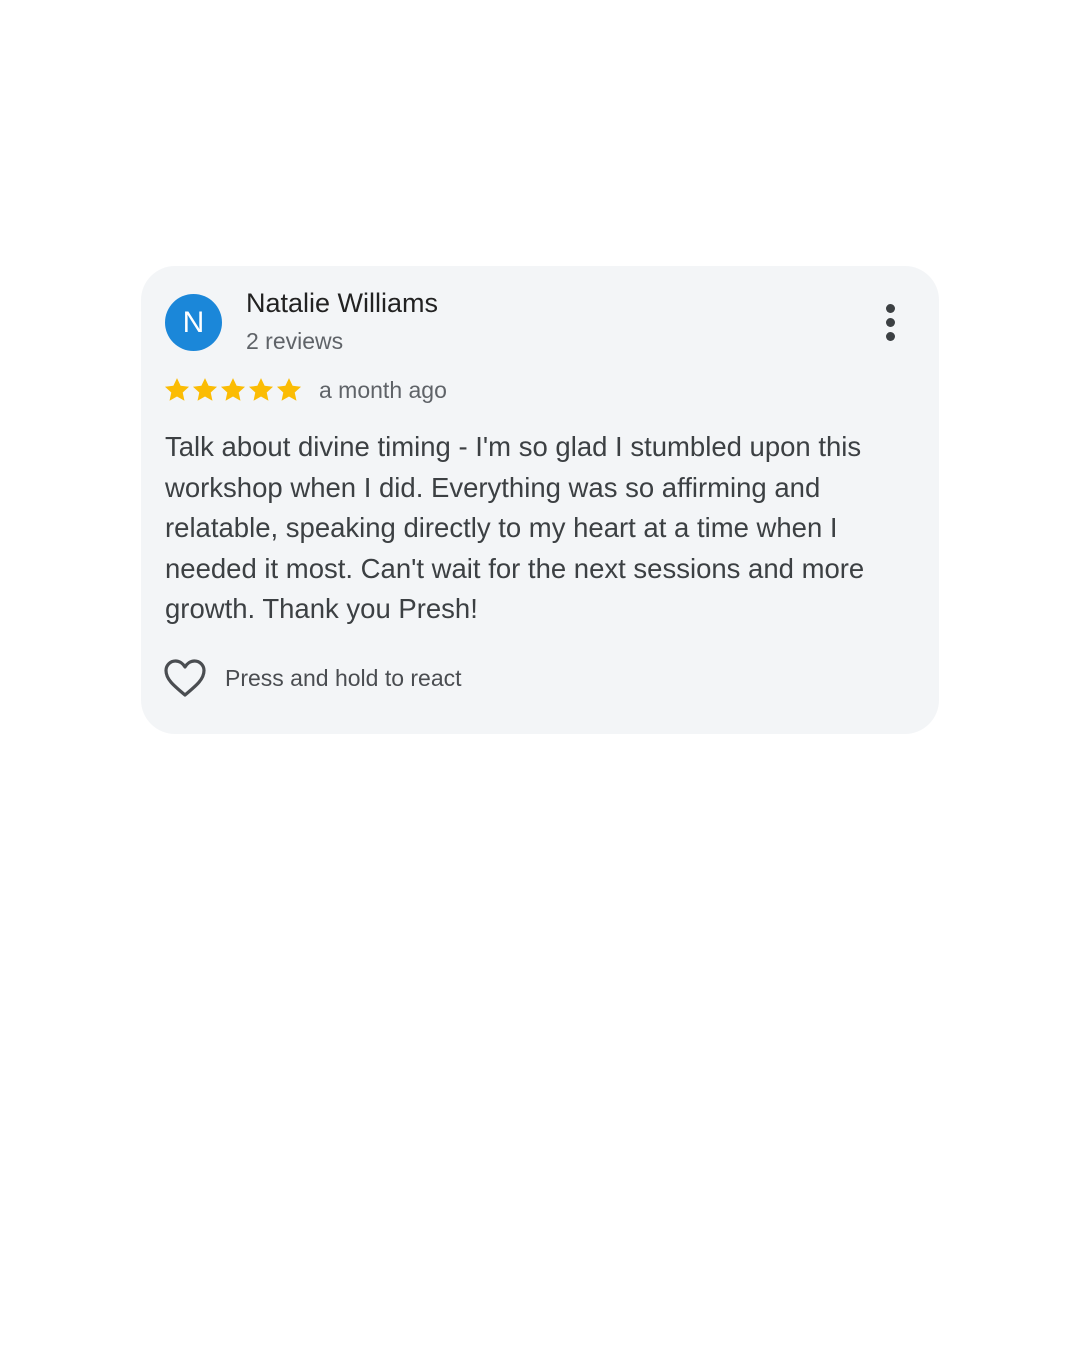 The image size is (1080, 1350). Describe the element at coordinates (294, 341) in the screenshot. I see `review-count: 2 reviews` at that location.